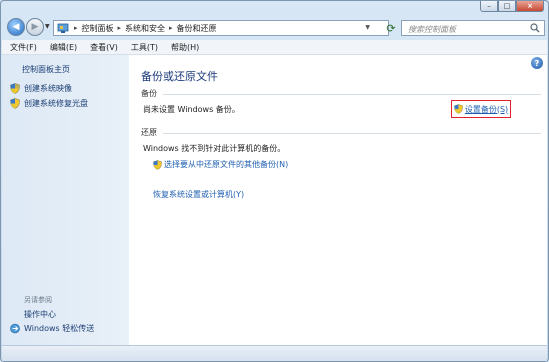  Describe the element at coordinates (98, 28) in the screenshot. I see `breadcrumb-control-panel: 控制面板` at that location.